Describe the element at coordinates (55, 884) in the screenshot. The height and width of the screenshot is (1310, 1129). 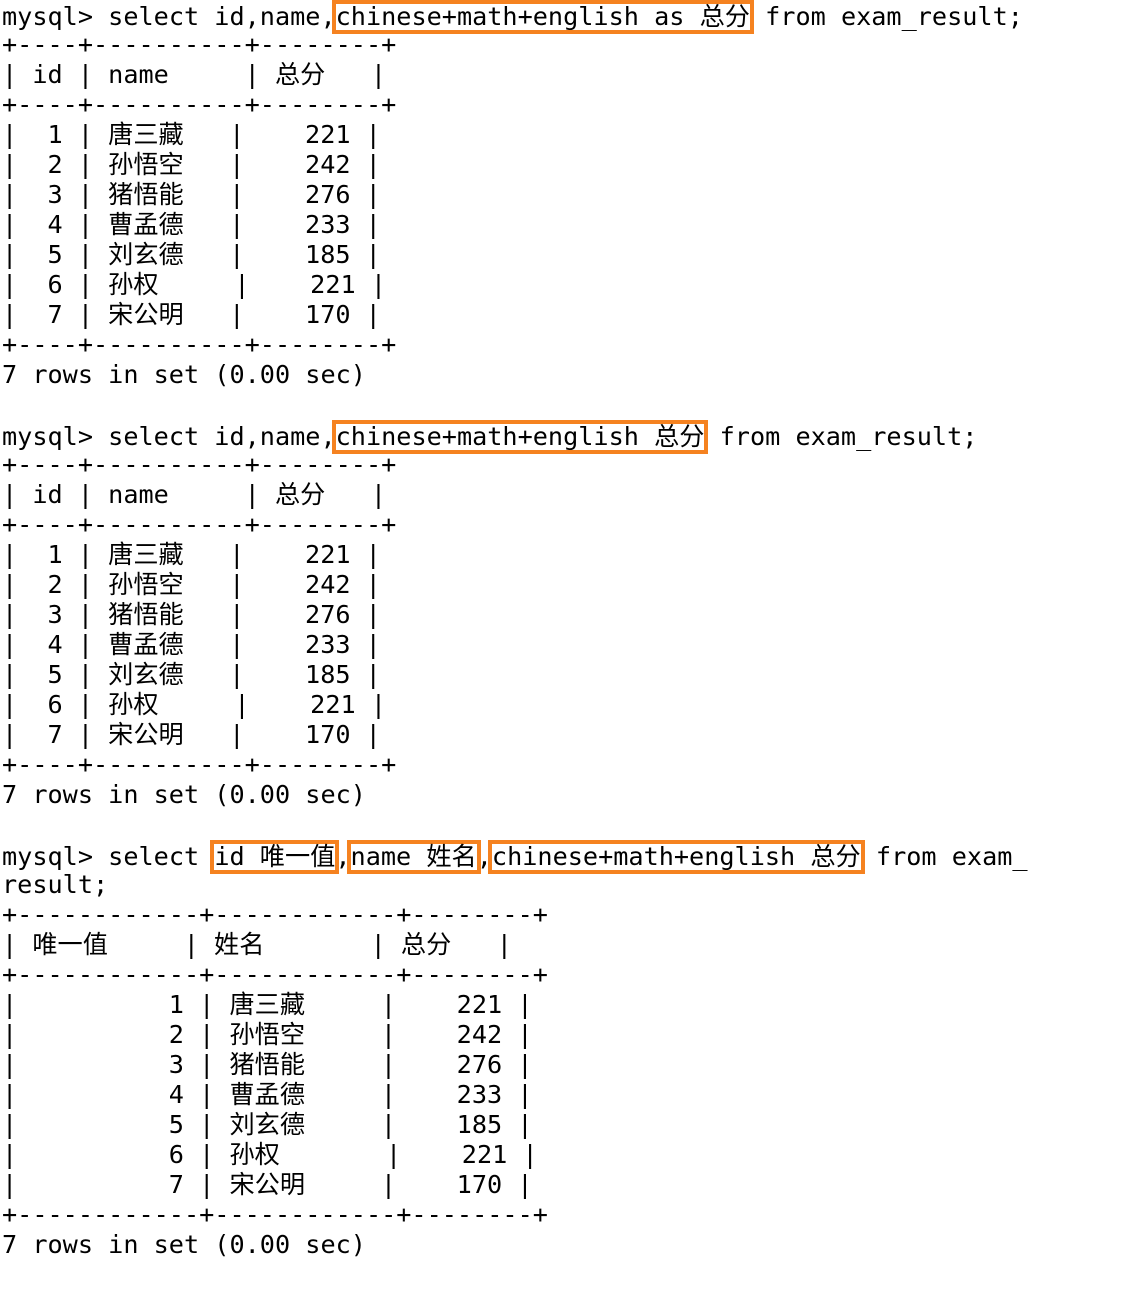
I see `query-line-wrap: result;` at that location.